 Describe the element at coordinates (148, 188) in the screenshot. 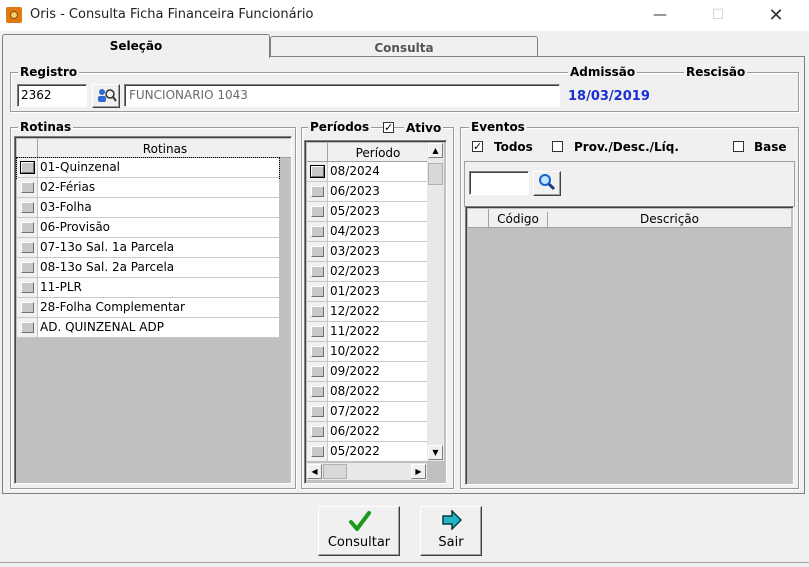

I see `rotina-row: 02-Férias` at that location.